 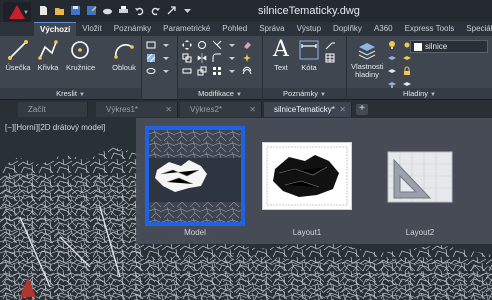 I want to click on table-tool-button, so click(x=330, y=58).